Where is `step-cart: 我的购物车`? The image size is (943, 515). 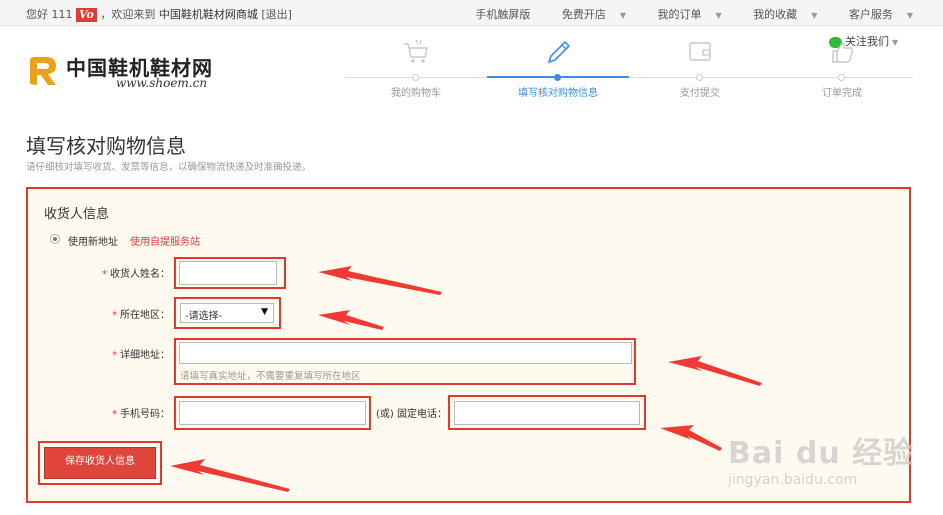
step-cart: 我的购物车 is located at coordinates (416, 68).